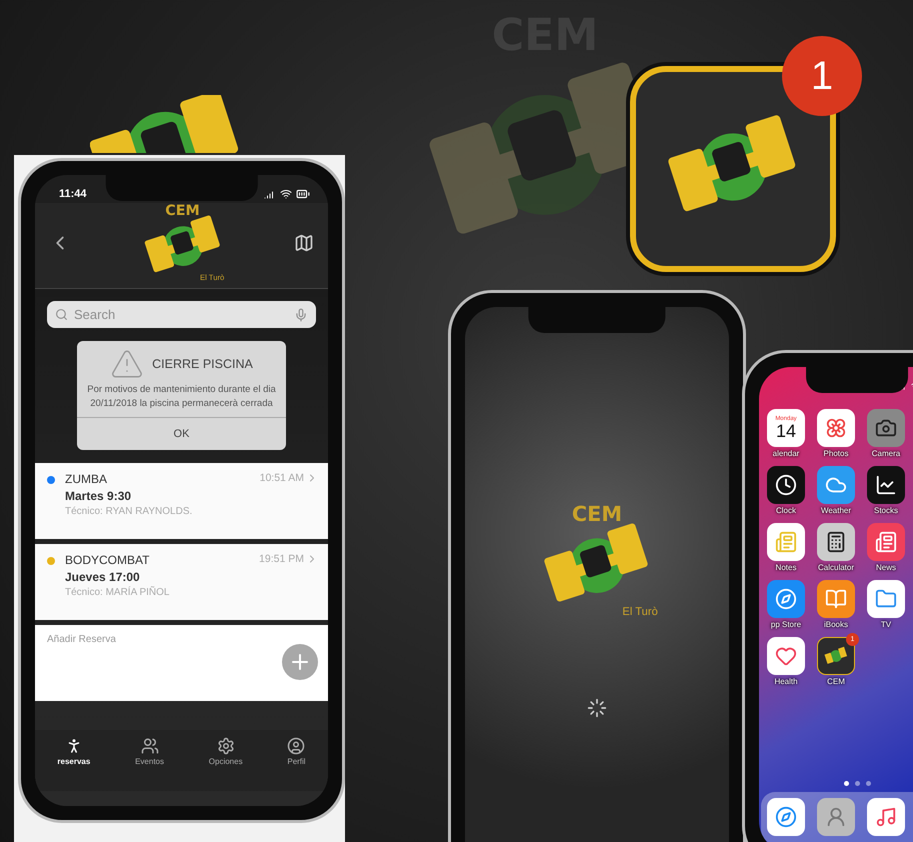 This screenshot has width=913, height=842. Describe the element at coordinates (836, 510) in the screenshot. I see `app-label: Weather` at that location.